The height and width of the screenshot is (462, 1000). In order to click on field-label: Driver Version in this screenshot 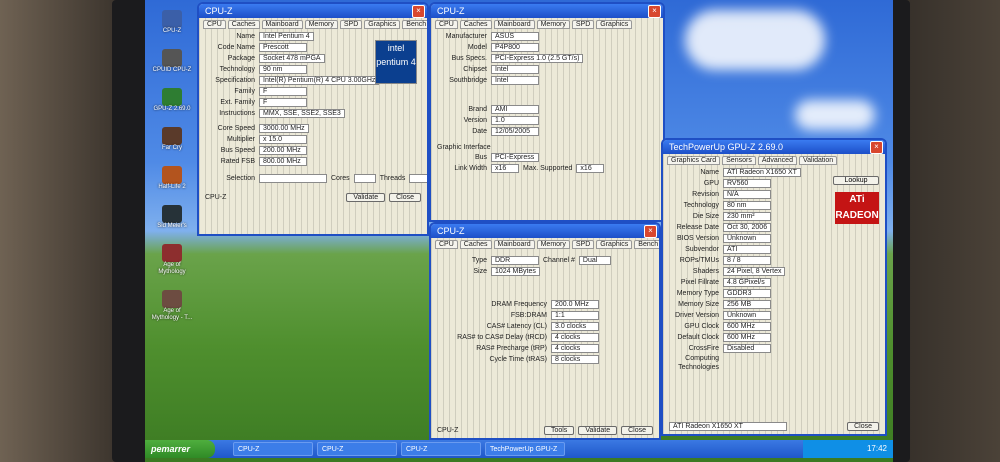, I will do `click(697, 315)`.